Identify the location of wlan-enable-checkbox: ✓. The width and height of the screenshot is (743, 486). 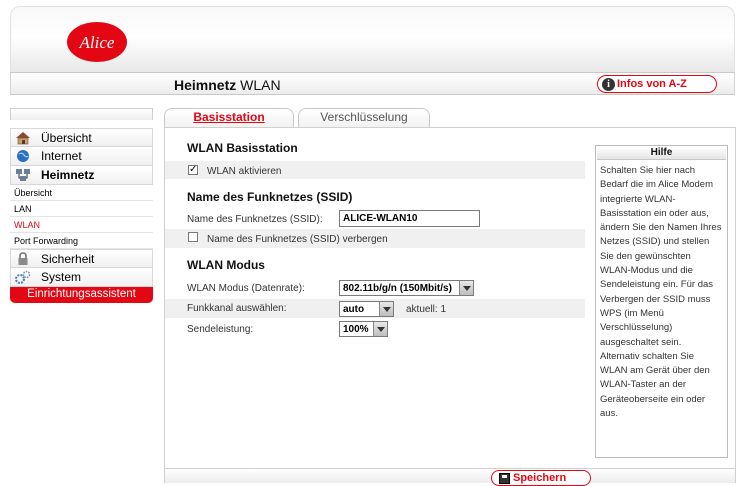
(193, 170).